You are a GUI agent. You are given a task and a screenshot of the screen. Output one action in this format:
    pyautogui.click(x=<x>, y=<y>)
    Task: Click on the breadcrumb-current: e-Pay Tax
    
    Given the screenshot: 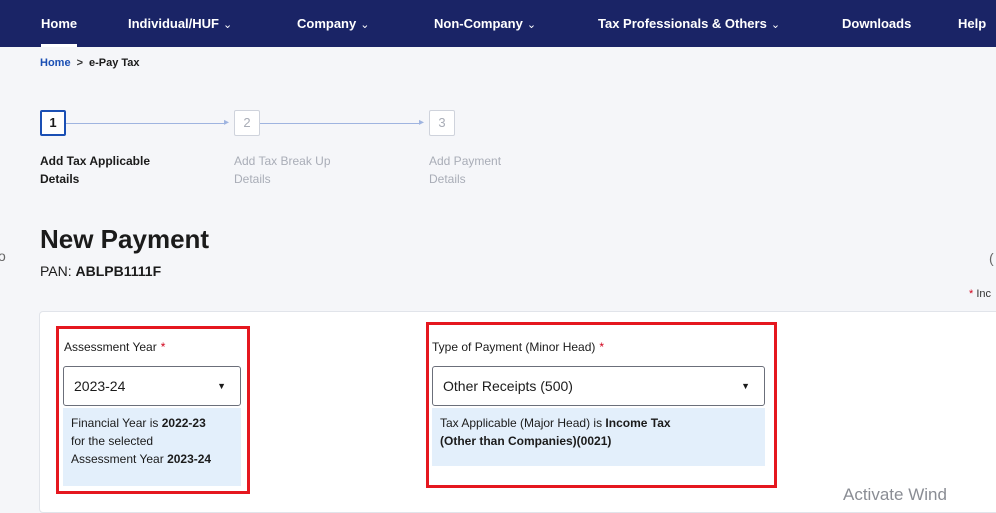 What is the action you would take?
    pyautogui.click(x=114, y=63)
    